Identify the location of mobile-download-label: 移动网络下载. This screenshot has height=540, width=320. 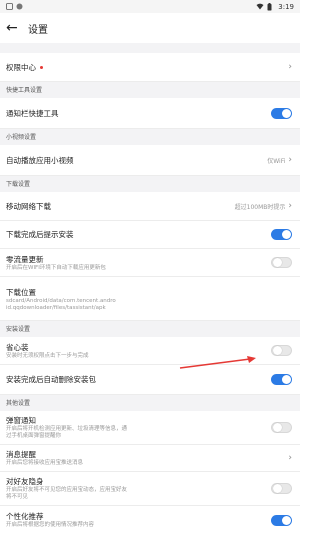
(28, 206).